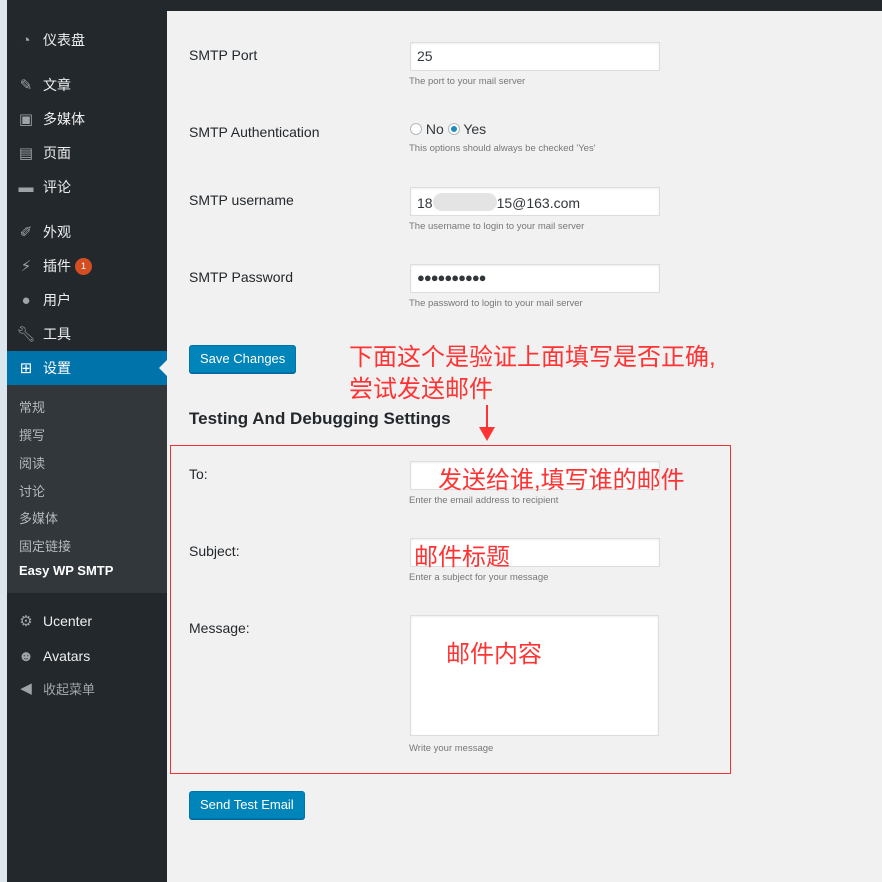  What do you see at coordinates (87, 489) in the screenshot?
I see `settings-submenu: 常规 撰写 阅读 讨论 多媒体 固定链接 Easy WP SMTP` at bounding box center [87, 489].